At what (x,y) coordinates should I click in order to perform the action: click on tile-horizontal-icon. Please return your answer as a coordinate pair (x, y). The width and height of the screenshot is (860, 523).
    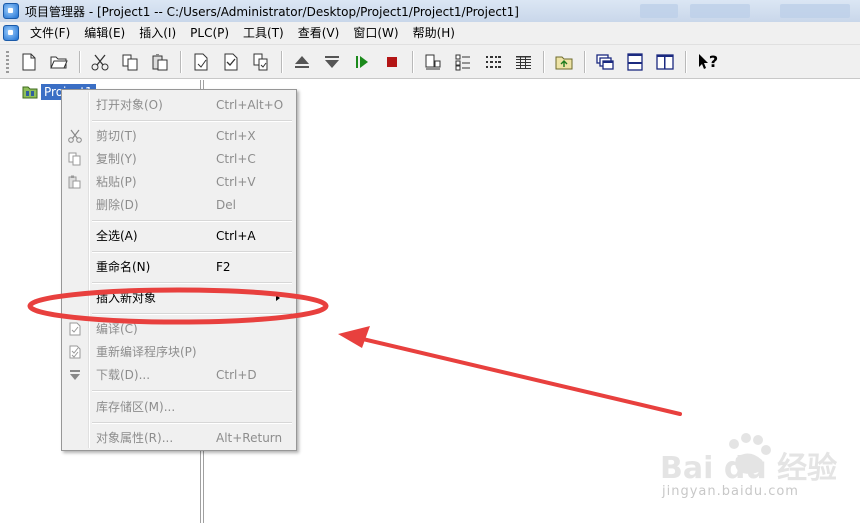
    Looking at the image, I should click on (635, 62).